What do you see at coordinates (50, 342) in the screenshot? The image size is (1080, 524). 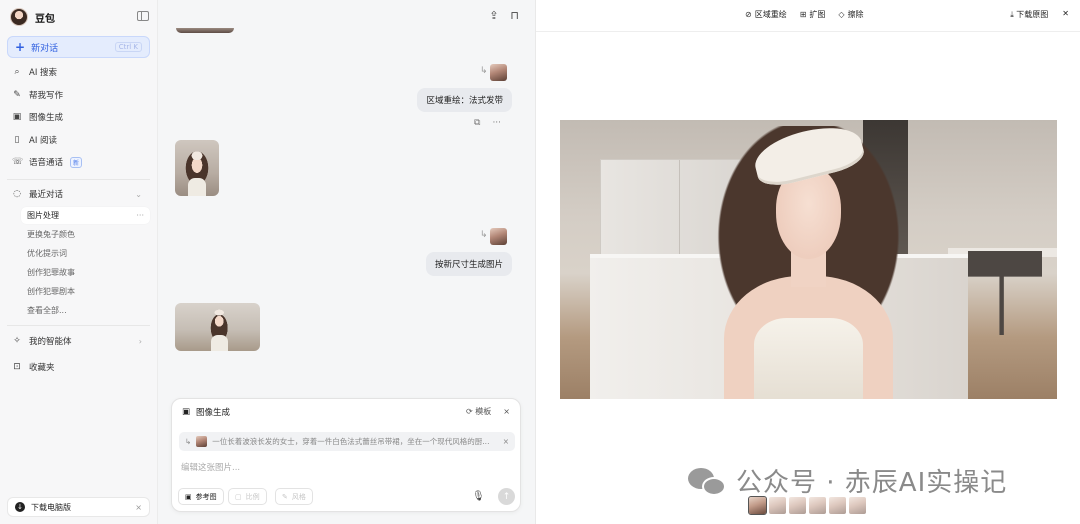 I see `nav-label: 我的智能体` at bounding box center [50, 342].